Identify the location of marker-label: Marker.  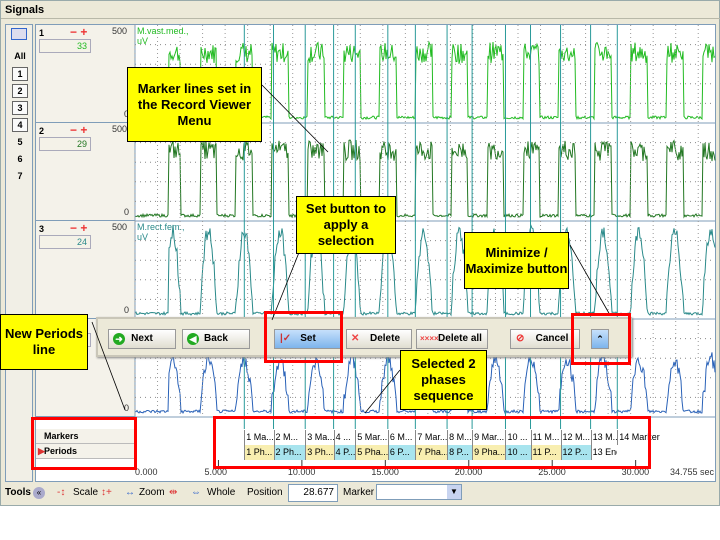
(359, 492).